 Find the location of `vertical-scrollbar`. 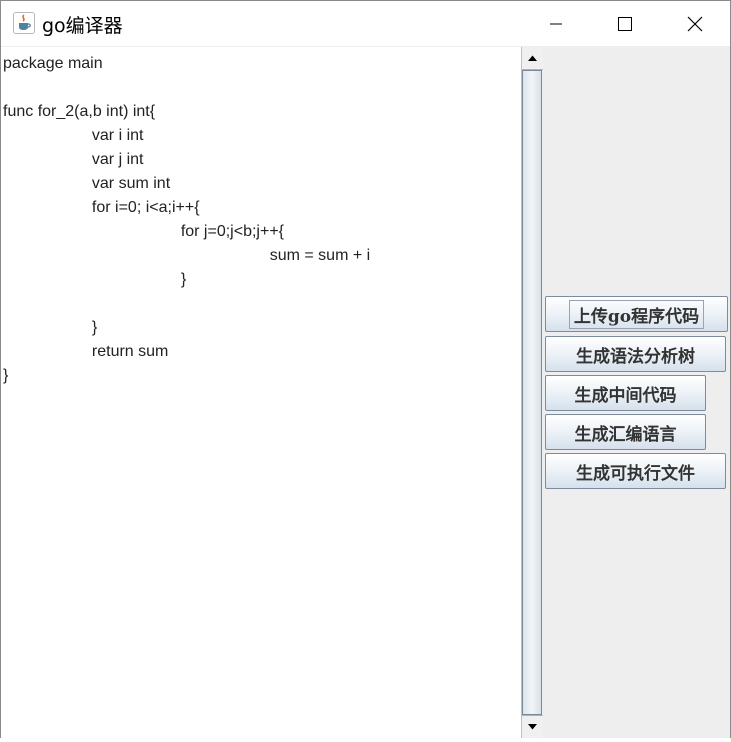

vertical-scrollbar is located at coordinates (532, 392).